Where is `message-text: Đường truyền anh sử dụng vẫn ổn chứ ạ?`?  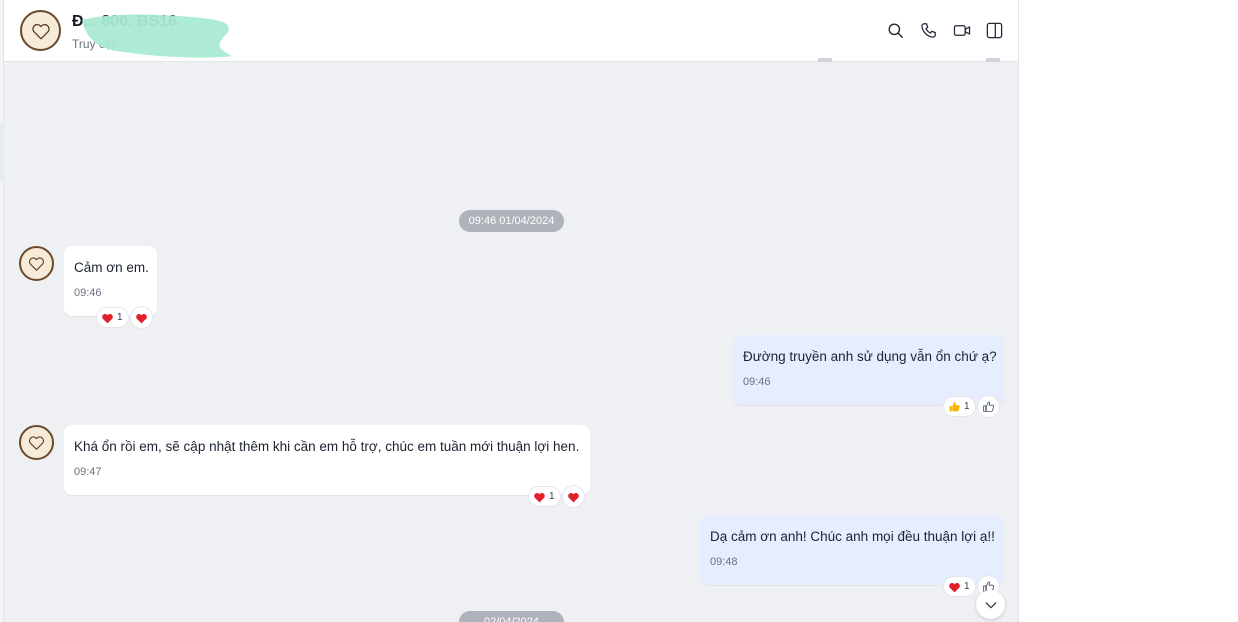 message-text: Đường truyền anh sử dụng vẫn ổn chứ ạ? is located at coordinates (870, 356).